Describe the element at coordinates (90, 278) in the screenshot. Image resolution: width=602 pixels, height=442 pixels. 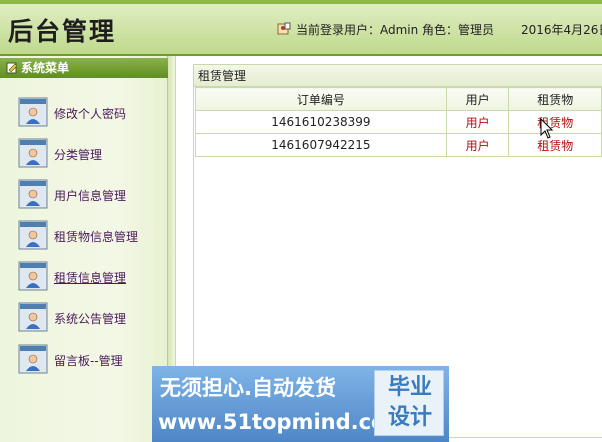
I see `menu-item-label: 租赁信息管理` at that location.